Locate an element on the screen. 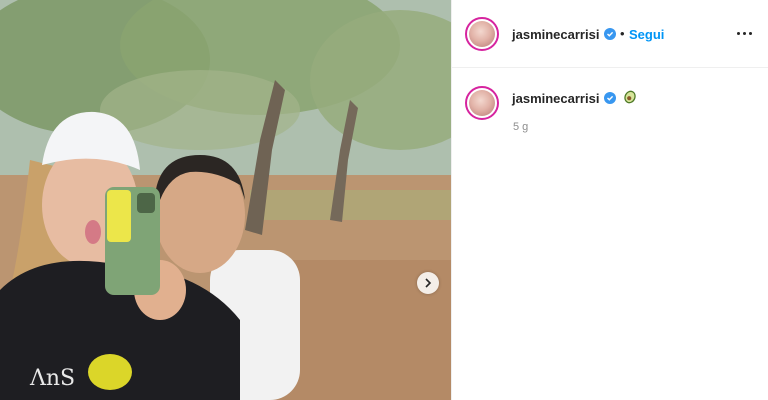 The height and width of the screenshot is (400, 768). caption-username: jasminecarrisi is located at coordinates (555, 98).